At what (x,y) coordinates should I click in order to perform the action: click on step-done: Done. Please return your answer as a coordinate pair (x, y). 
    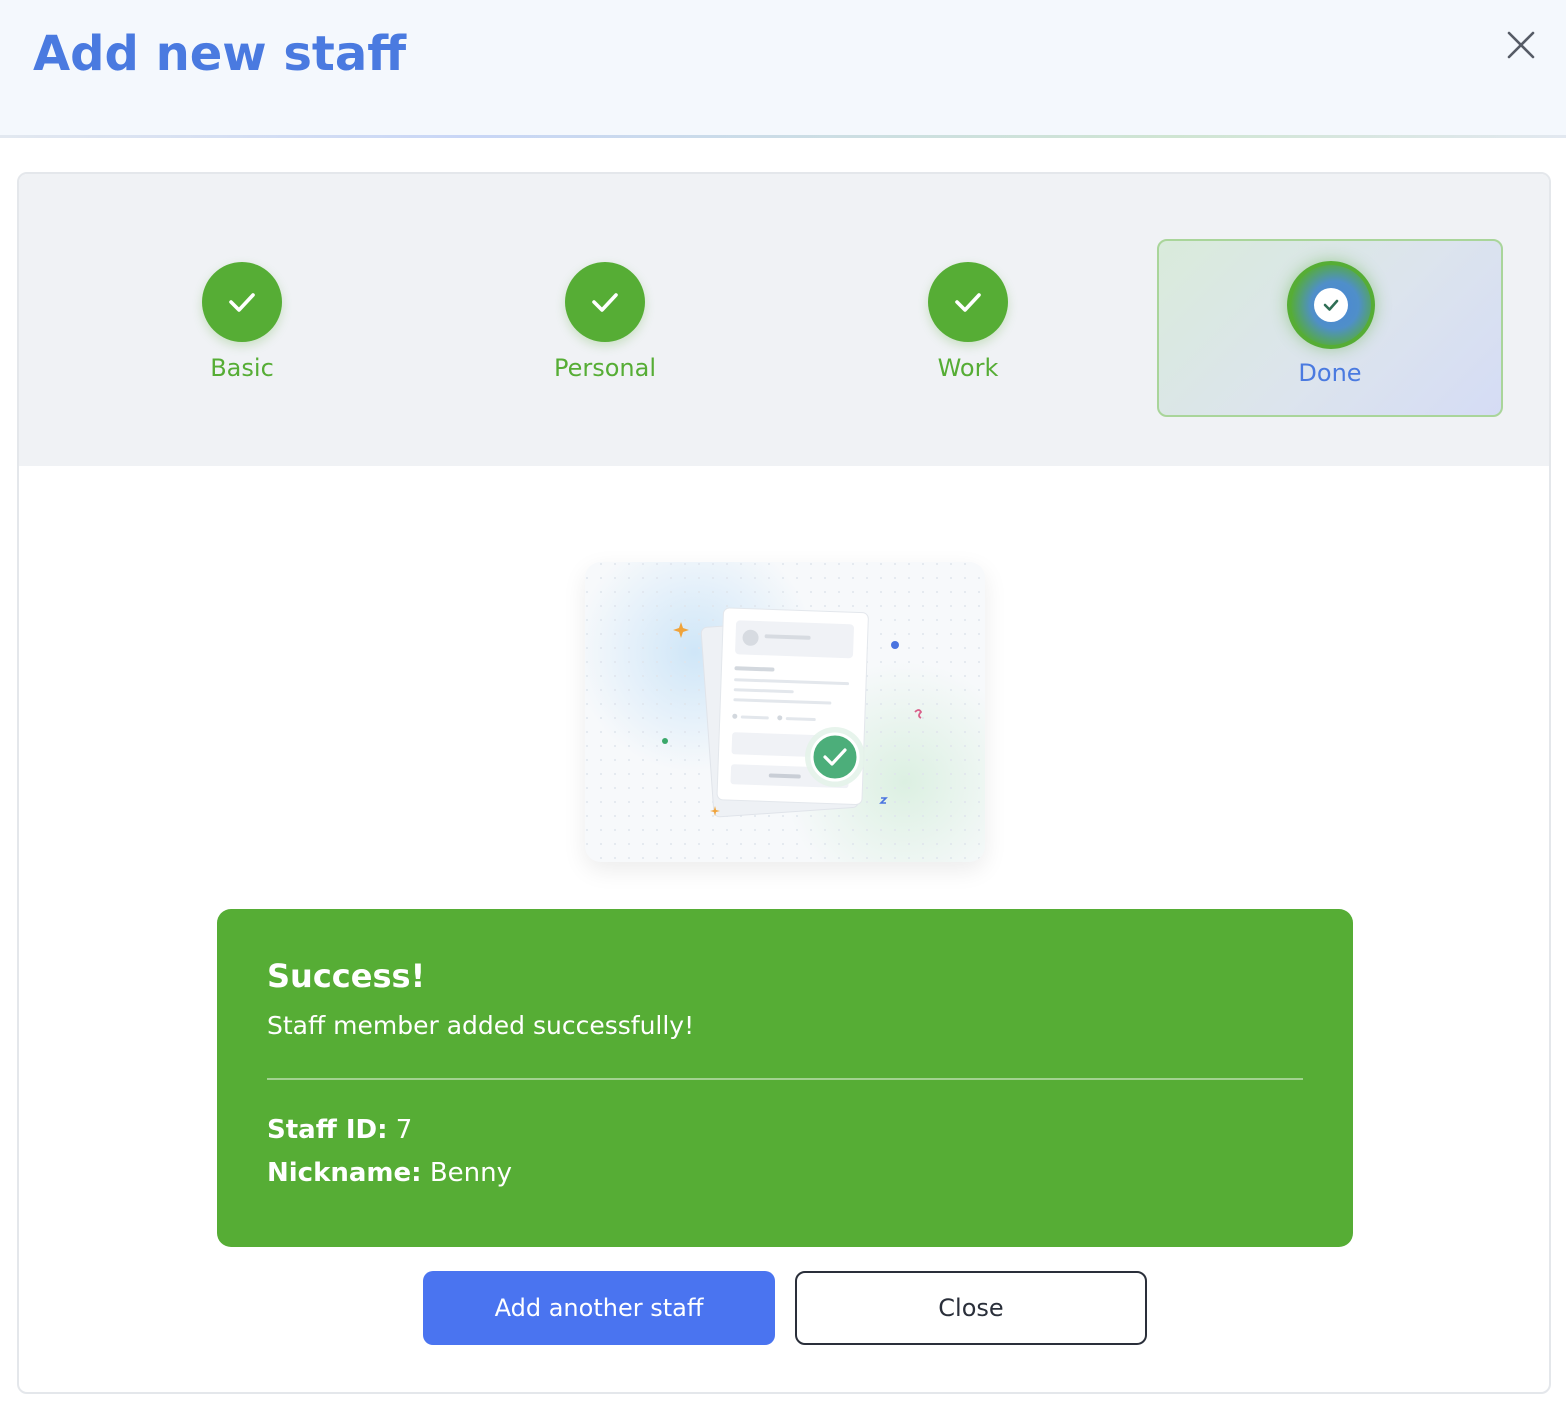
    Looking at the image, I should click on (1330, 328).